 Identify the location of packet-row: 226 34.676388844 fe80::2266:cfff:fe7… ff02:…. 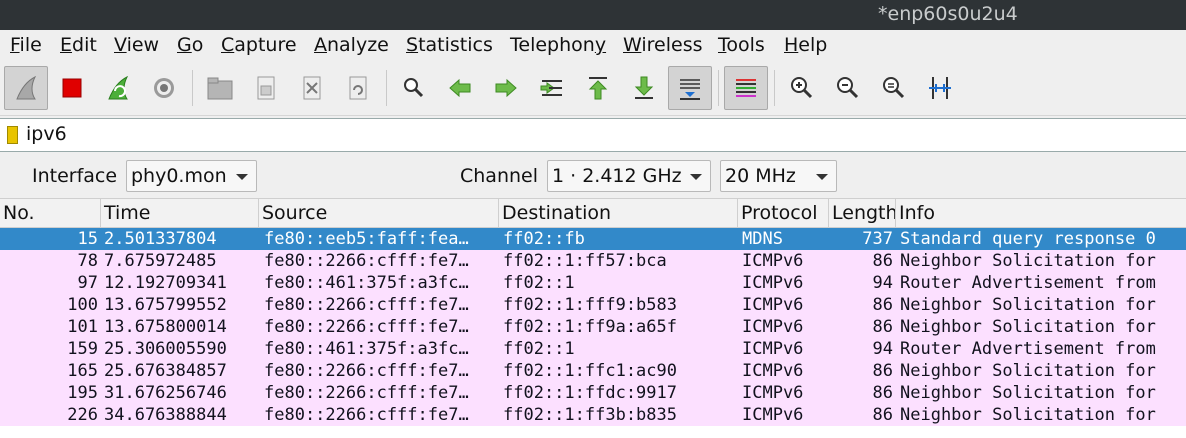
(593, 415).